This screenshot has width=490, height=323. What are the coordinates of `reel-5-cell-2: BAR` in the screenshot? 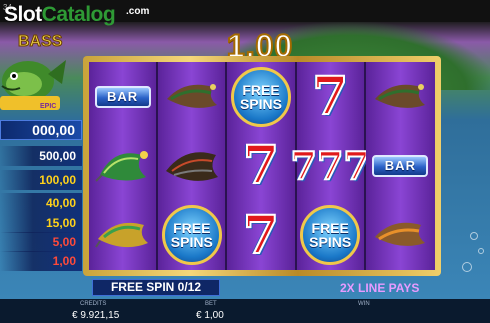 It's located at (400, 165).